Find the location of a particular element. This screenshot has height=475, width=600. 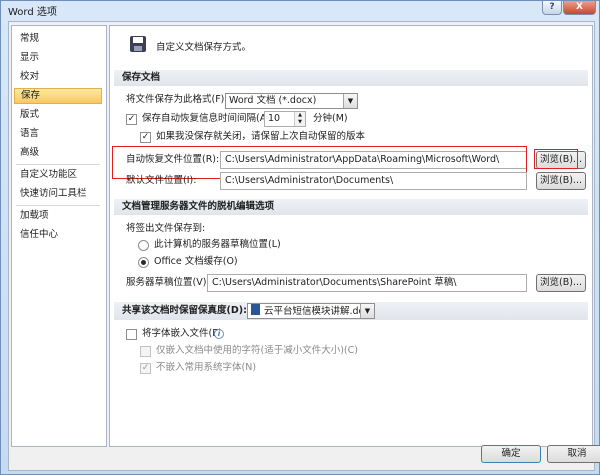

title-bar: Word 选项 ? X is located at coordinates (300, 10).